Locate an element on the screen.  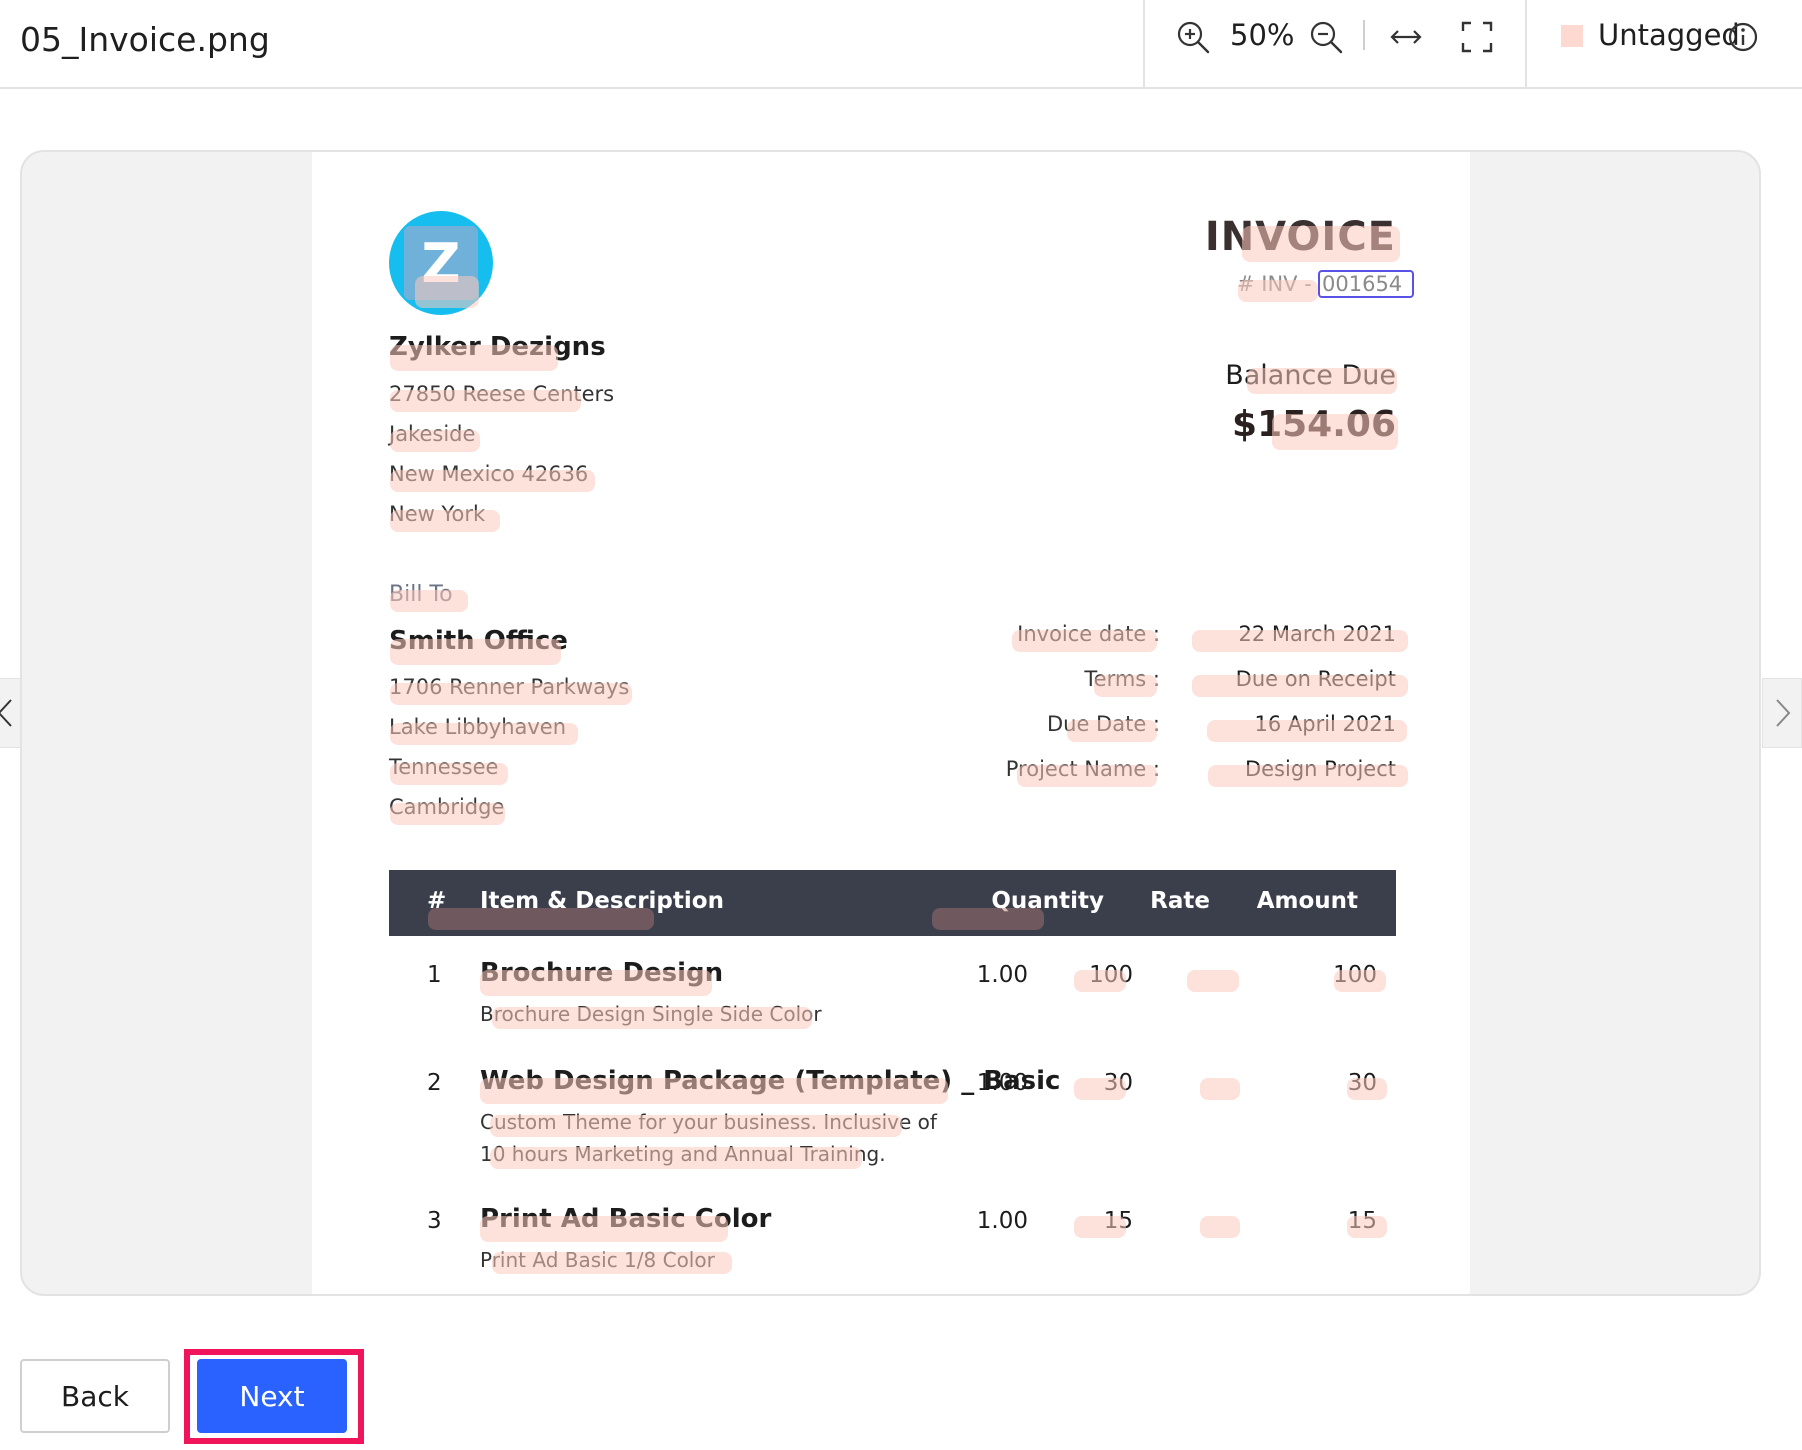
fit-width-button is located at coordinates (1406, 37).